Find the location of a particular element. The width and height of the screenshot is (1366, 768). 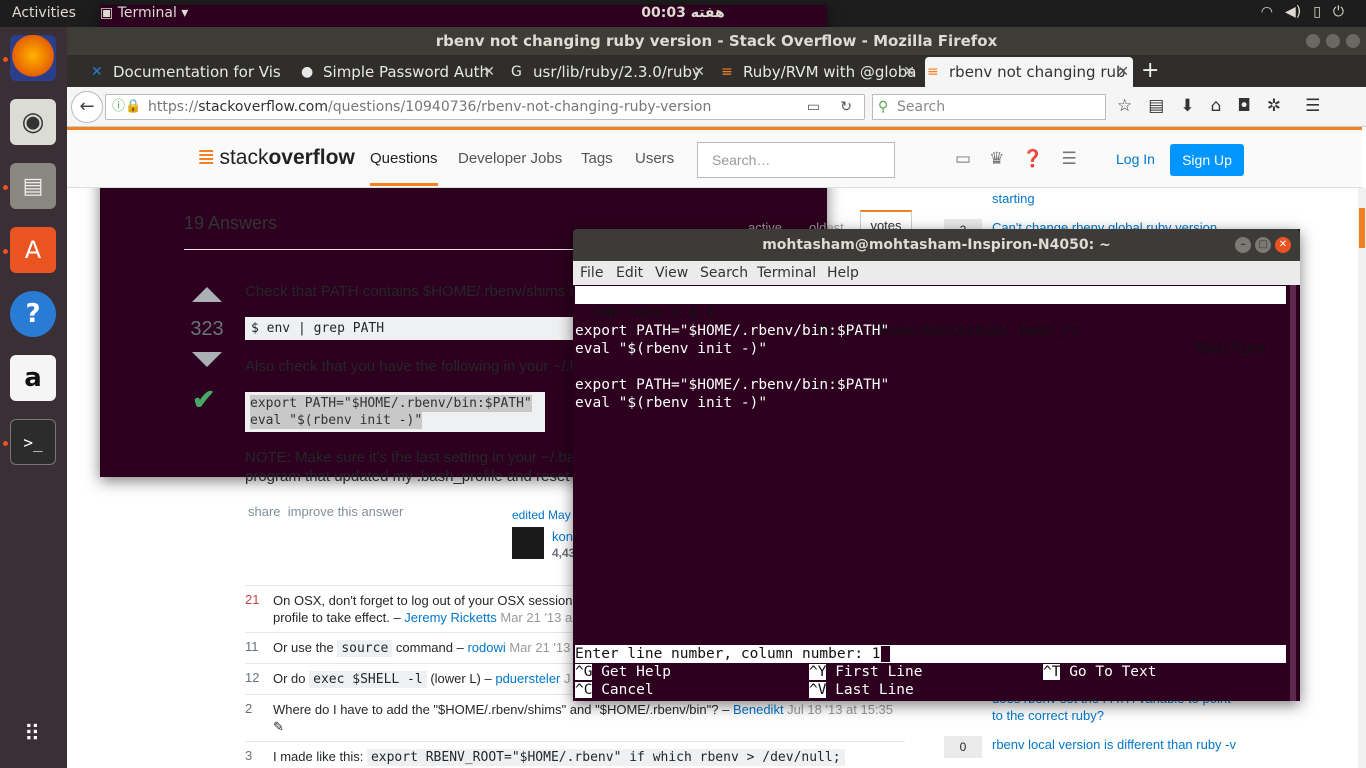

bookmark-star-icon: ☆ is located at coordinates (1124, 106).